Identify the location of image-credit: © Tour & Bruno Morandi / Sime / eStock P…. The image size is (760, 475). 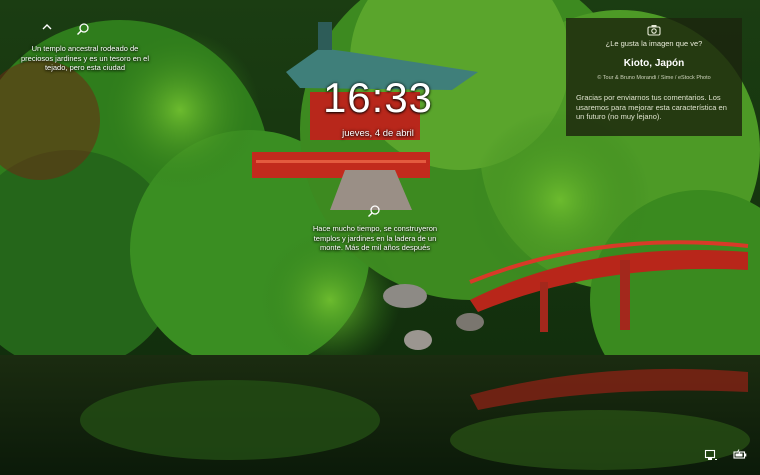
(654, 78).